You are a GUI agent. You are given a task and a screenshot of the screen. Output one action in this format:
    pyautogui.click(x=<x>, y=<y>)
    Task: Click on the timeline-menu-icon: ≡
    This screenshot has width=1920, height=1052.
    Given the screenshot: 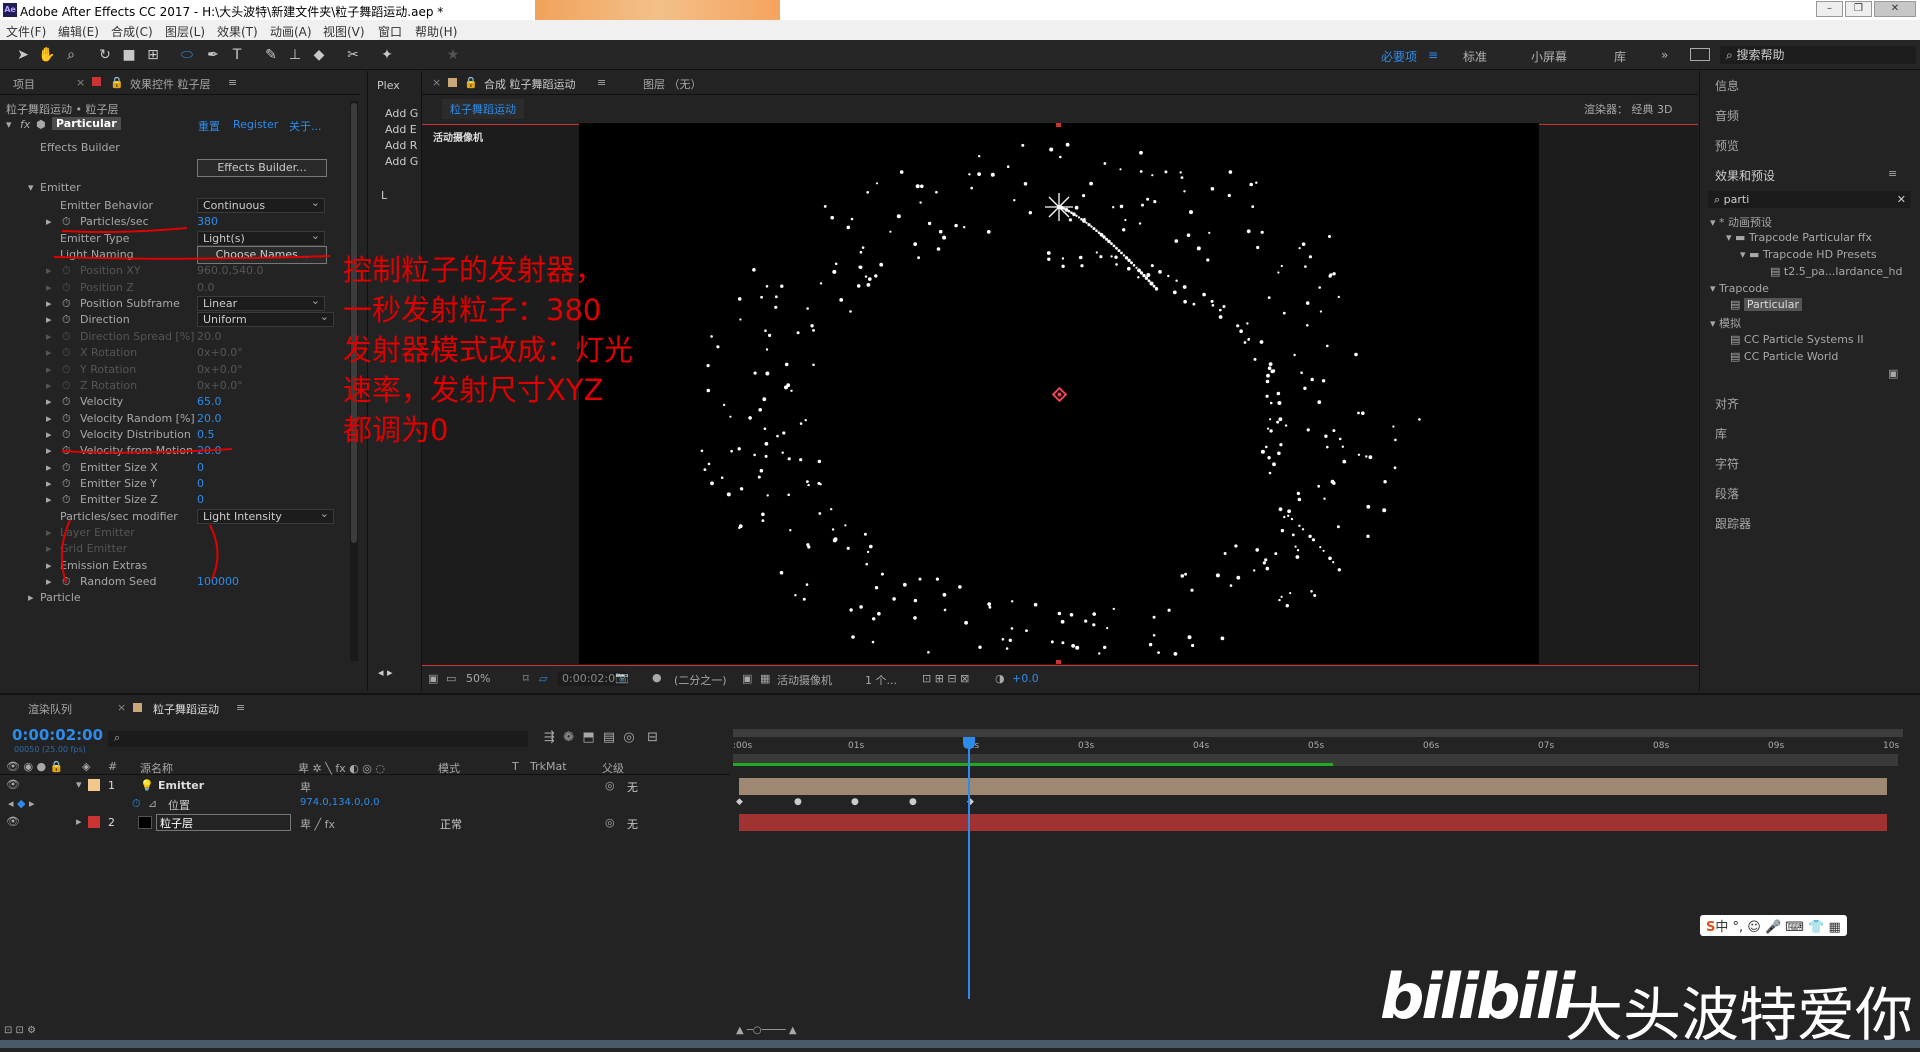 What is the action you would take?
    pyautogui.click(x=240, y=707)
    